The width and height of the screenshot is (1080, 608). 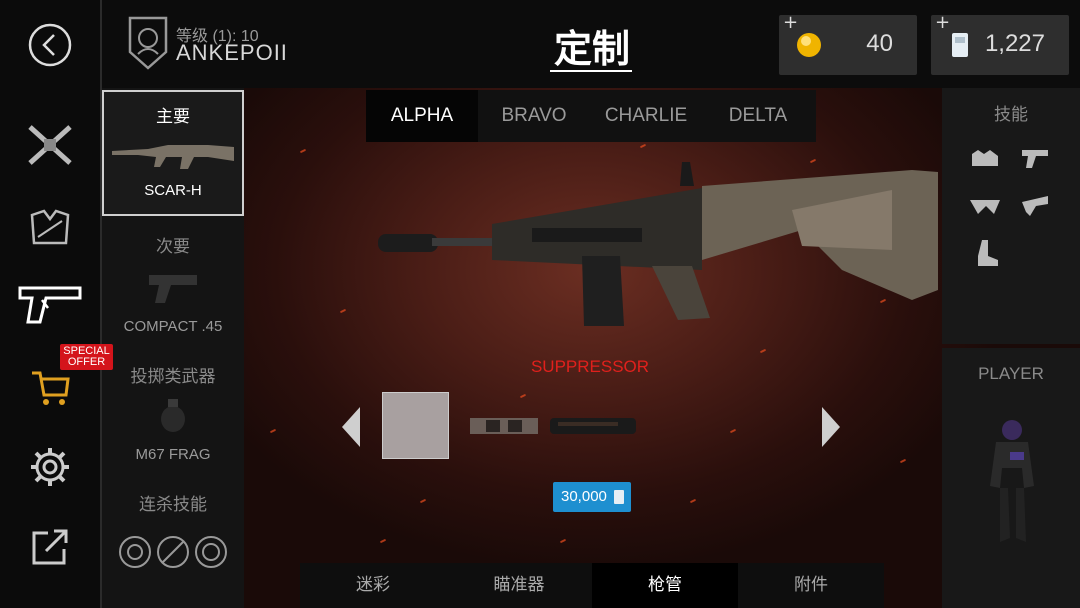 What do you see at coordinates (658, 244) in the screenshot?
I see `scar-h-weapon-render` at bounding box center [658, 244].